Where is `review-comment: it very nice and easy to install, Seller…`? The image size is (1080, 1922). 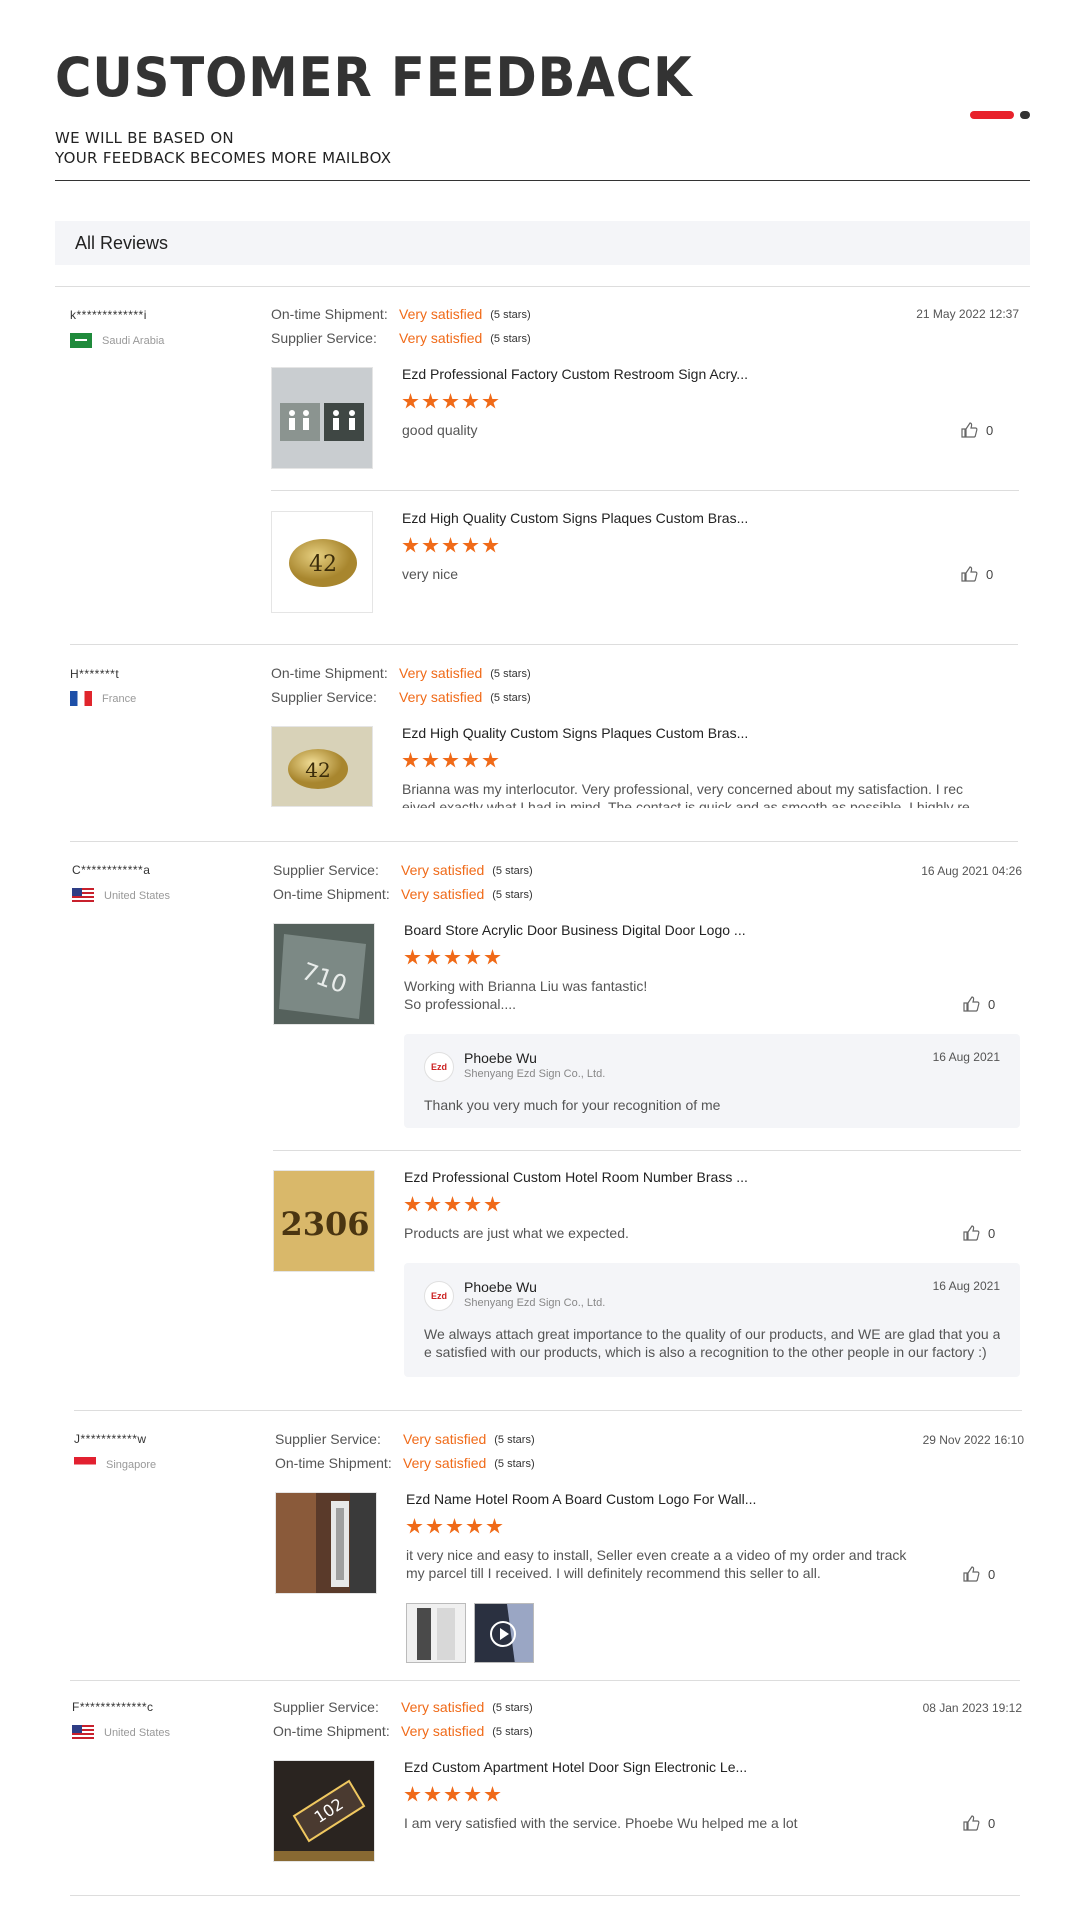 review-comment: it very nice and easy to install, Seller… is located at coordinates (656, 1564).